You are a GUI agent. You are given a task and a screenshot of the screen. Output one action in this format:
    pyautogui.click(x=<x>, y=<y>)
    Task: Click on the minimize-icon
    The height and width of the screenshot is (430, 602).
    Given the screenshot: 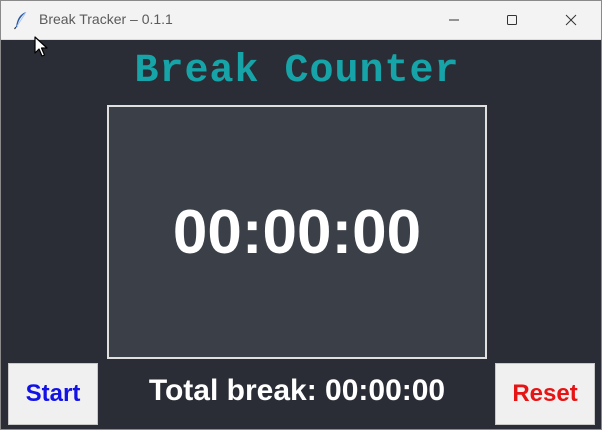 What is the action you would take?
    pyautogui.click(x=454, y=20)
    